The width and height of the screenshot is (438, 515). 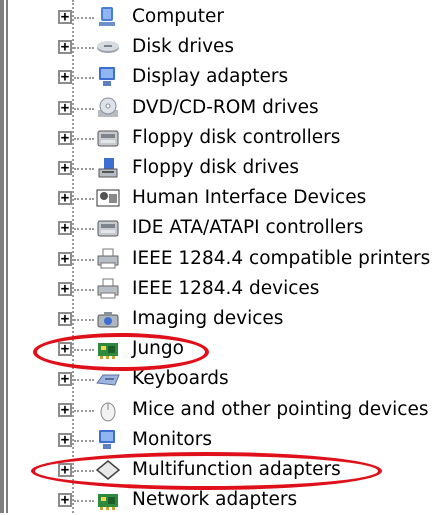 What do you see at coordinates (108, 138) in the screenshot?
I see `floppy-controller-icon` at bounding box center [108, 138].